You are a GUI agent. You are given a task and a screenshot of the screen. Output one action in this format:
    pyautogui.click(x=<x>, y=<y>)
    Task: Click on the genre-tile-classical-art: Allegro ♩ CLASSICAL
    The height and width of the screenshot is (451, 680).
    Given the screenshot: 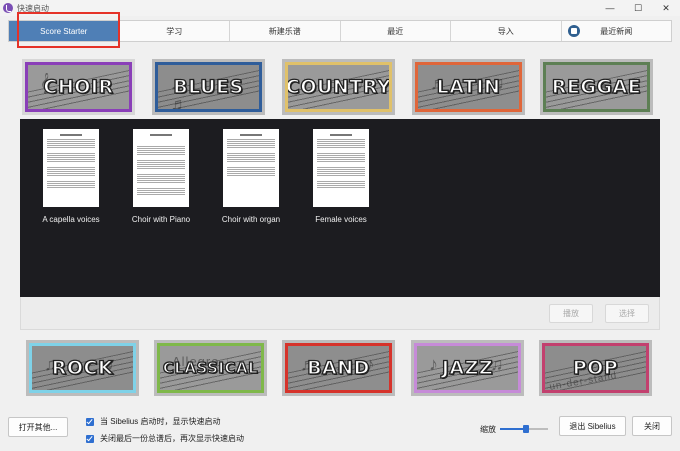 What is the action you would take?
    pyautogui.click(x=210, y=368)
    